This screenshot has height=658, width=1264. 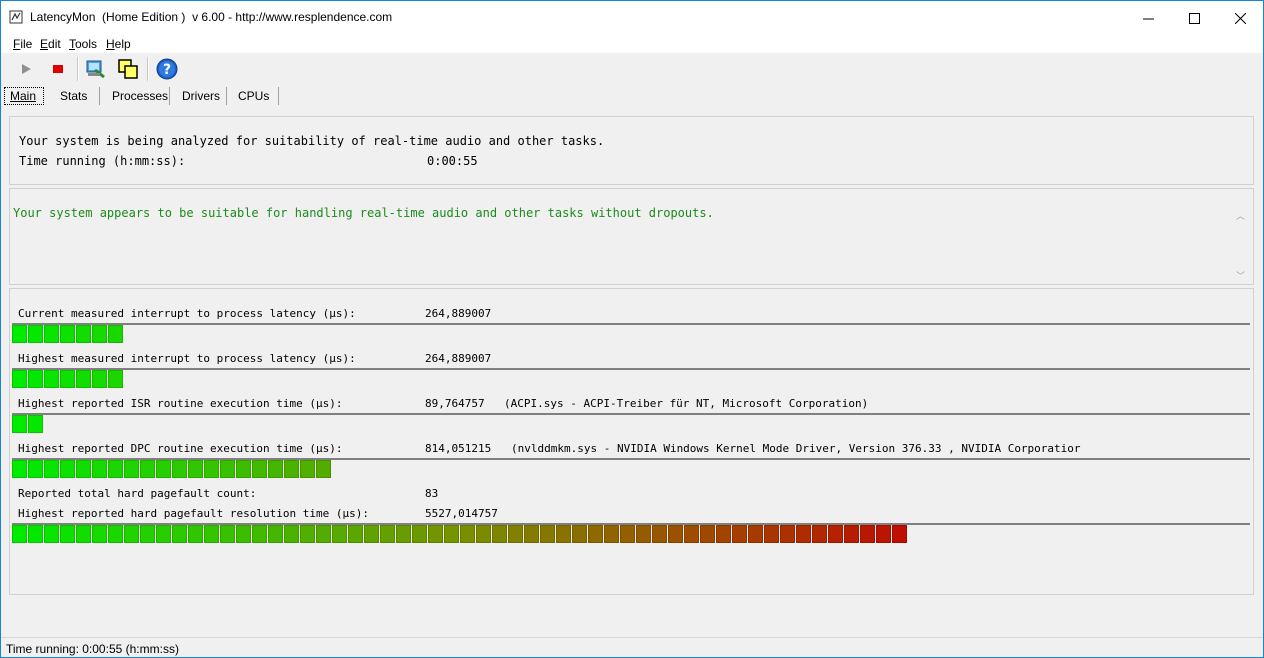 I want to click on tab-drivers: Drivers, so click(x=202, y=96).